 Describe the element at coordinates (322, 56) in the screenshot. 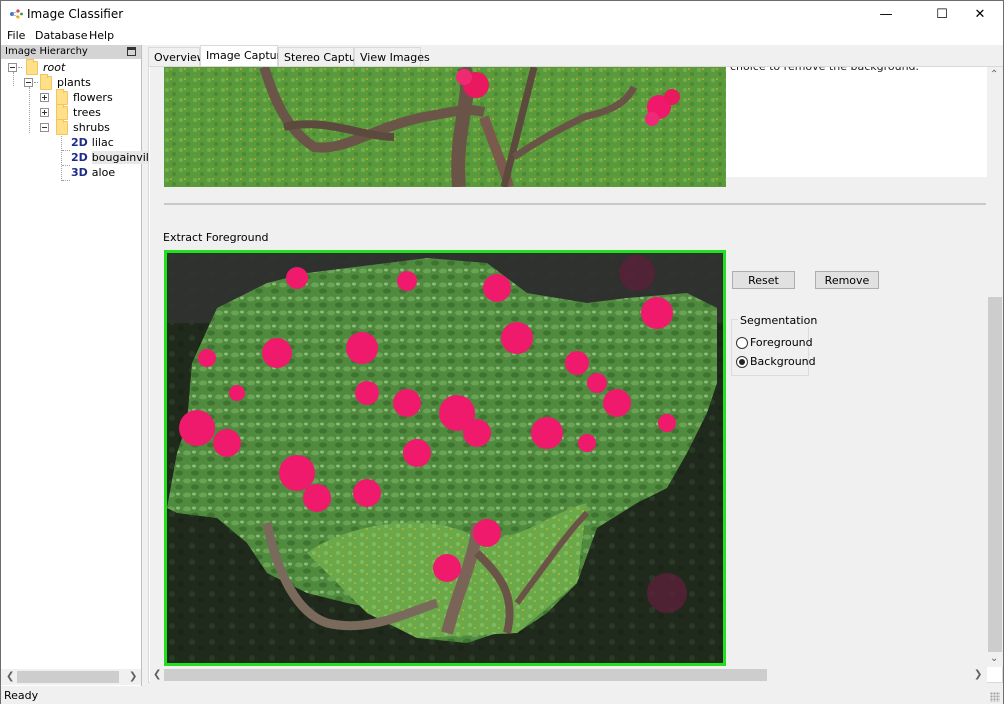

I see `tab-stereo-capture: Stereo Capture` at that location.